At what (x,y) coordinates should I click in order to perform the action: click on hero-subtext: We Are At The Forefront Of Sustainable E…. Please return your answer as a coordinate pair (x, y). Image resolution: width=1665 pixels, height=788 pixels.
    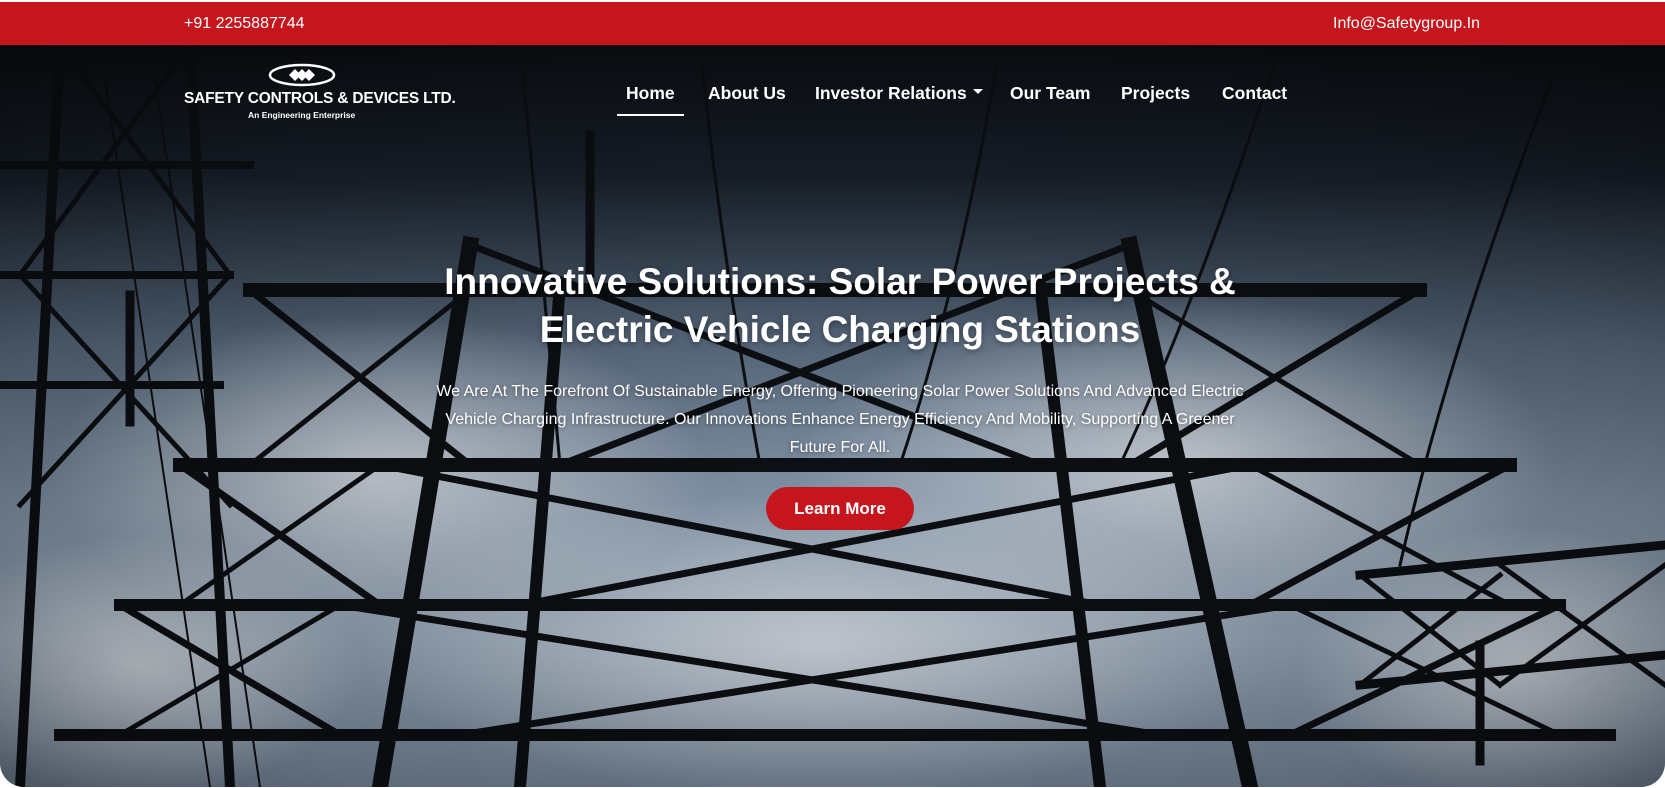
    Looking at the image, I should click on (840, 419).